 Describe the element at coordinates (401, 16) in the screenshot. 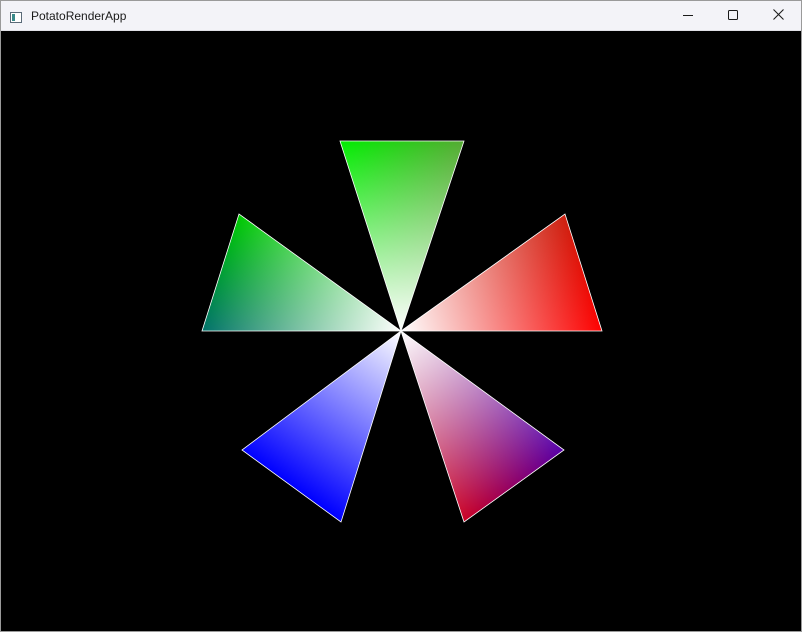

I see `title-bar: PotatoRenderApp` at that location.